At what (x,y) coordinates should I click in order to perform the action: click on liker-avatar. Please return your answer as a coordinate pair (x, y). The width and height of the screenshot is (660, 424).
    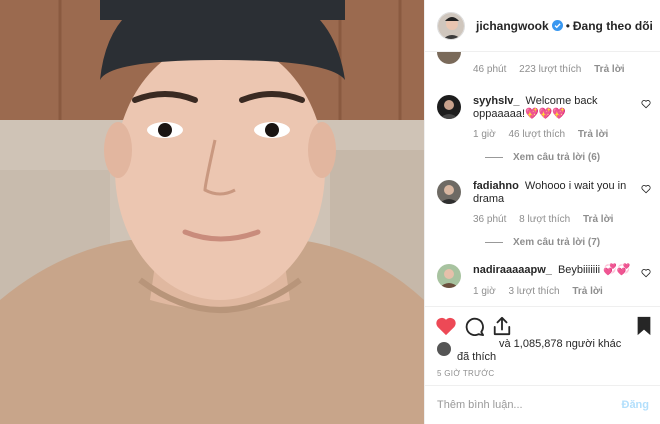
    Looking at the image, I should click on (444, 349).